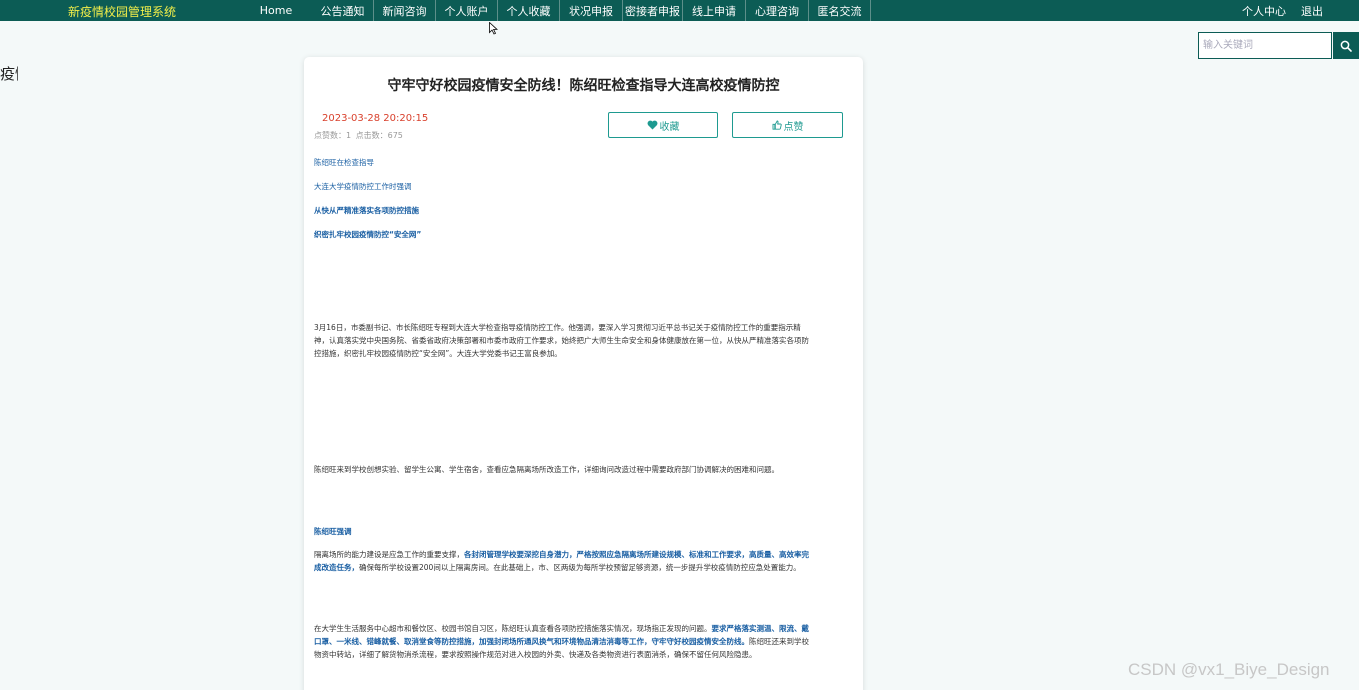  I want to click on search-icon, so click(1346, 46).